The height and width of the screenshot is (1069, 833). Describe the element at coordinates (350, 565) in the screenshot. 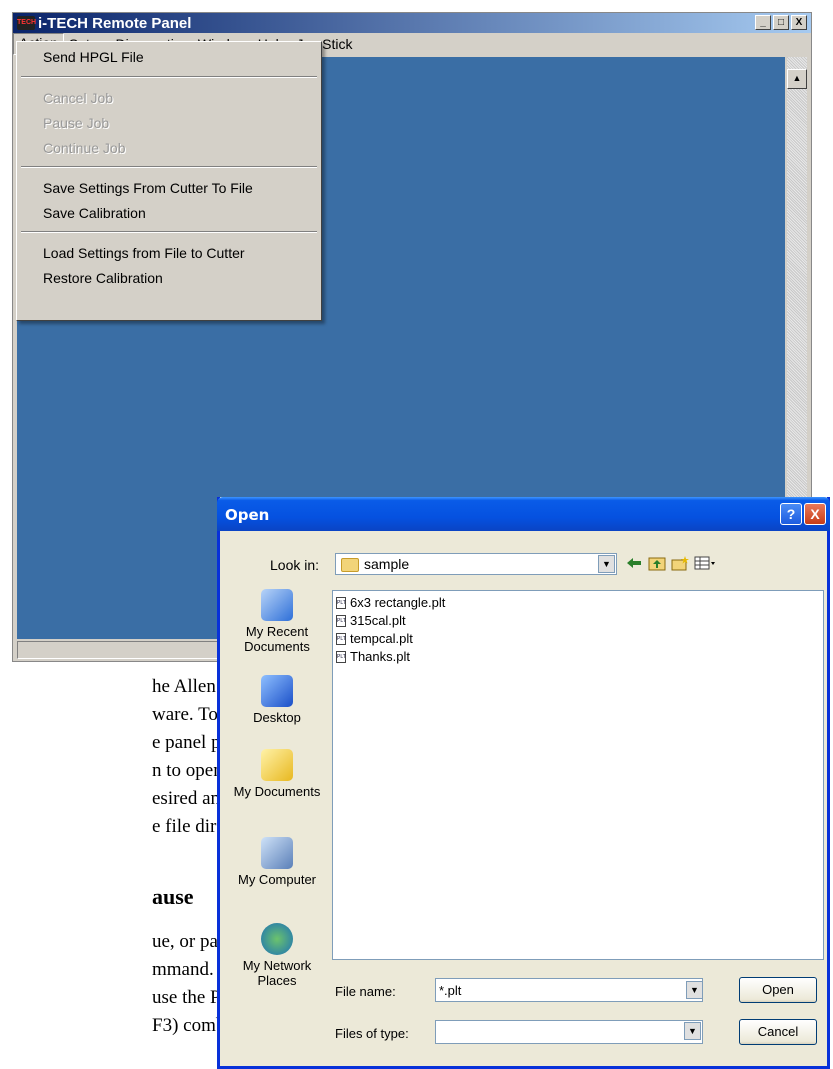

I see `folder-icon` at that location.